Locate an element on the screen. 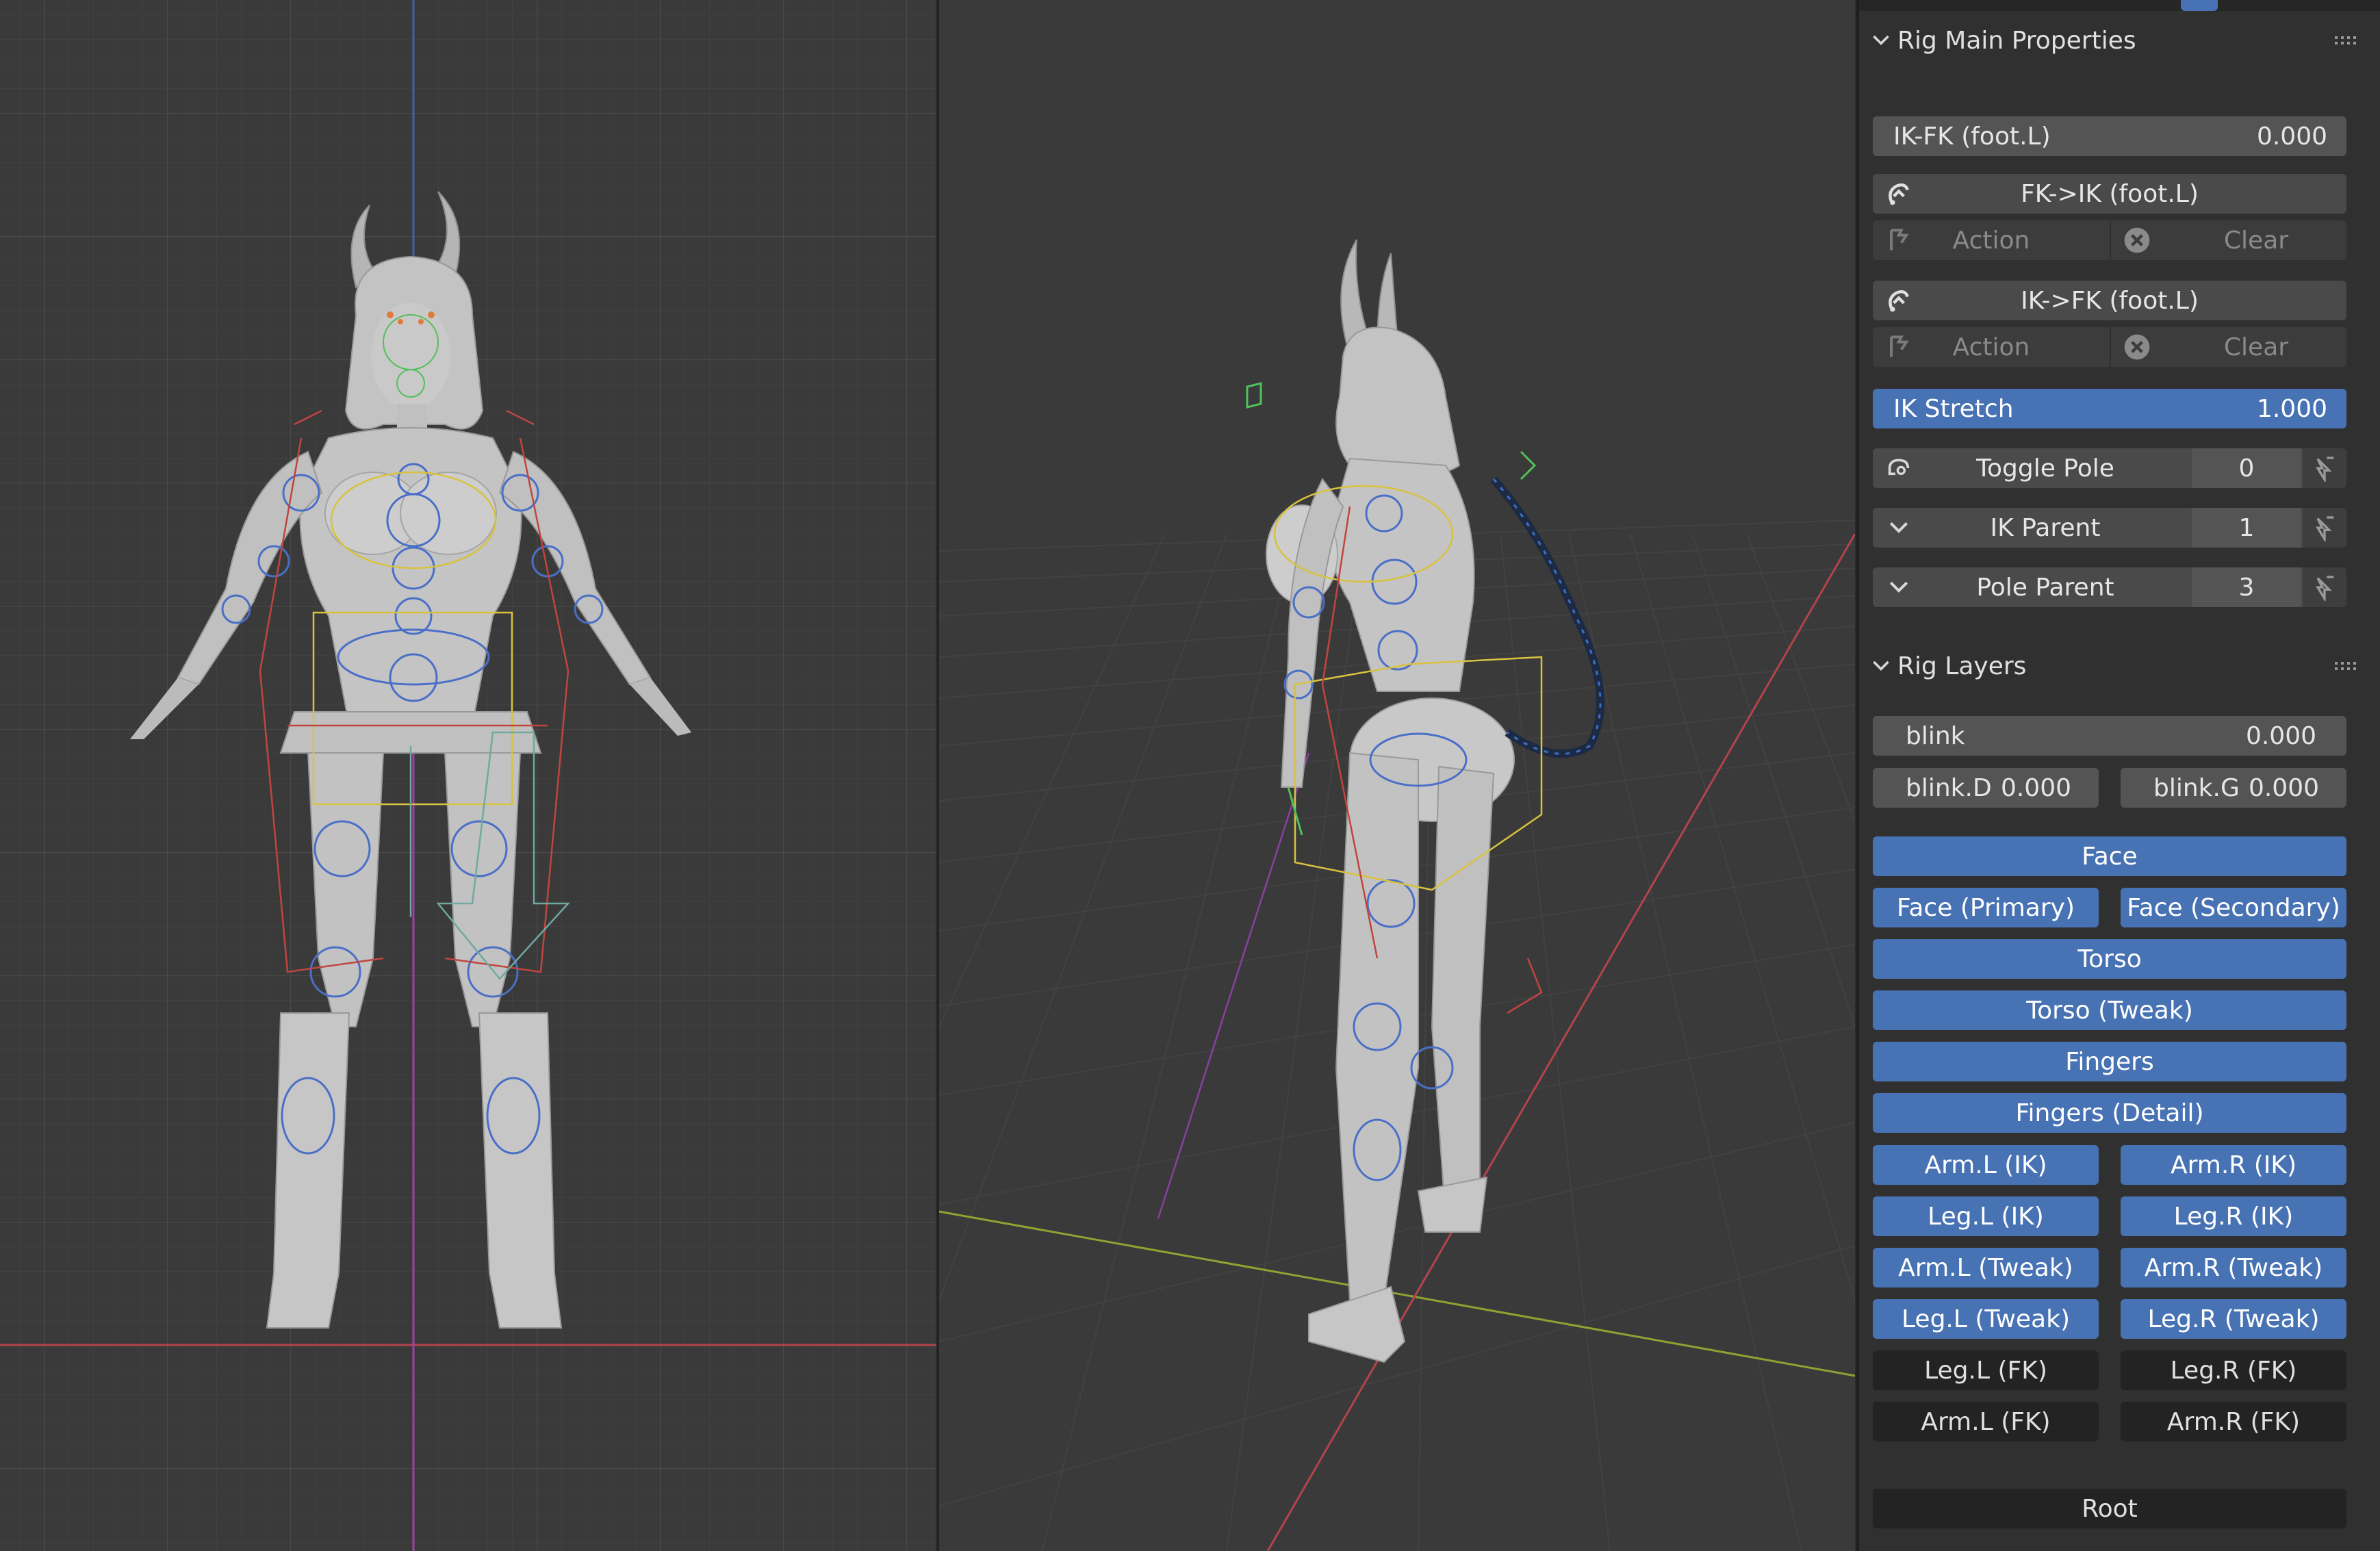 This screenshot has height=1551, width=2380. ik-fk-slider: IK-FK (foot.L) 0.000 is located at coordinates (2109, 136).